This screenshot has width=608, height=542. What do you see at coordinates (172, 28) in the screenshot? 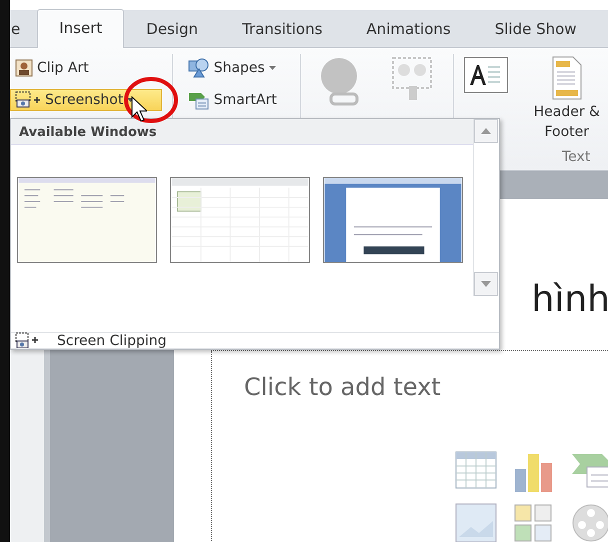
I see `ribbon-tab: Design` at bounding box center [172, 28].